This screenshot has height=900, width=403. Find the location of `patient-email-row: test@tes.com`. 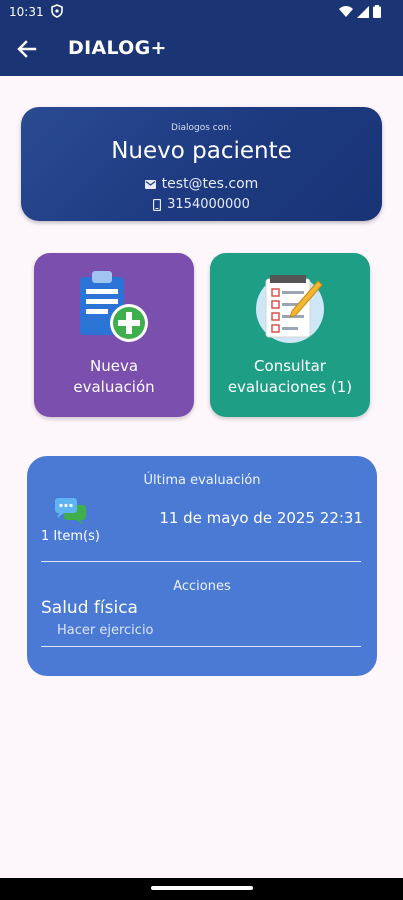

patient-email-row: test@tes.com is located at coordinates (201, 184).